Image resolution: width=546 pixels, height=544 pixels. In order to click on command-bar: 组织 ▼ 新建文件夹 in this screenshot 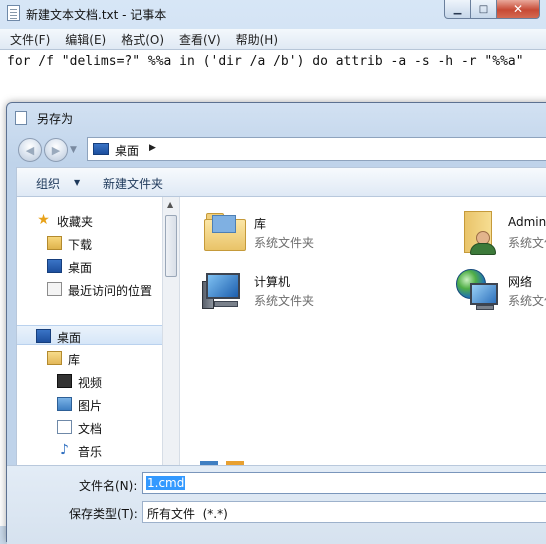, I will do `click(281, 182)`.